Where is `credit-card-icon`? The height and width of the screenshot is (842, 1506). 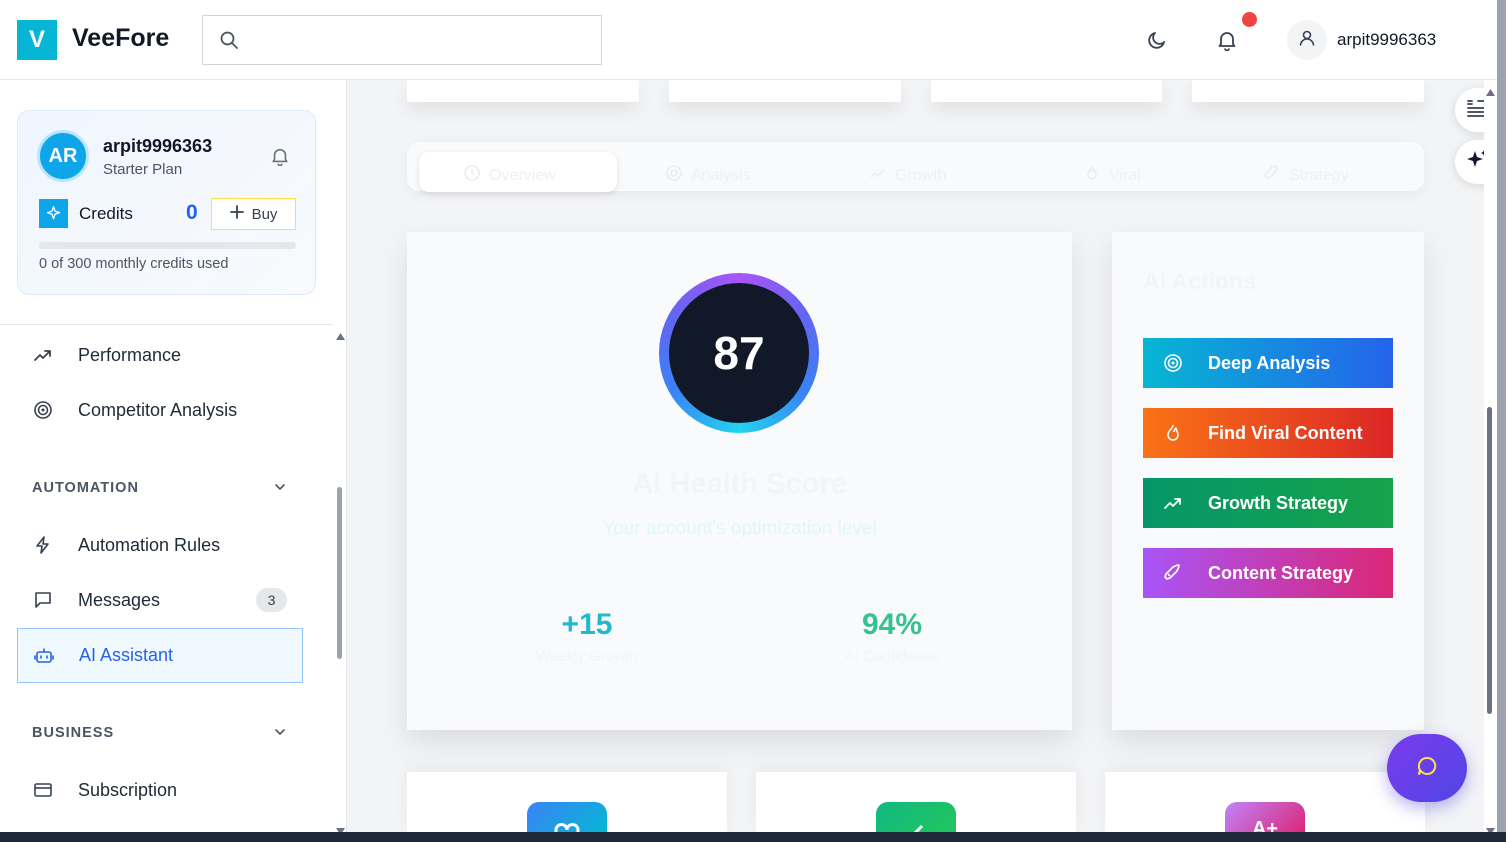 credit-card-icon is located at coordinates (43, 790).